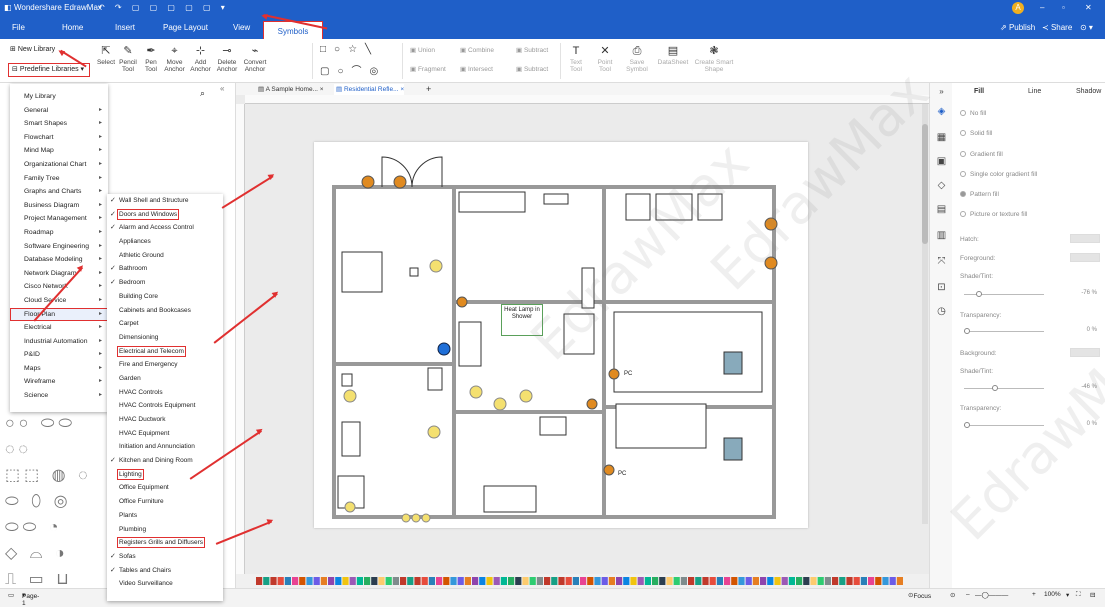 The width and height of the screenshot is (1105, 607). Describe the element at coordinates (59, 206) in the screenshot. I see `library-item-business-diagram: Business Diagram ▸` at that location.